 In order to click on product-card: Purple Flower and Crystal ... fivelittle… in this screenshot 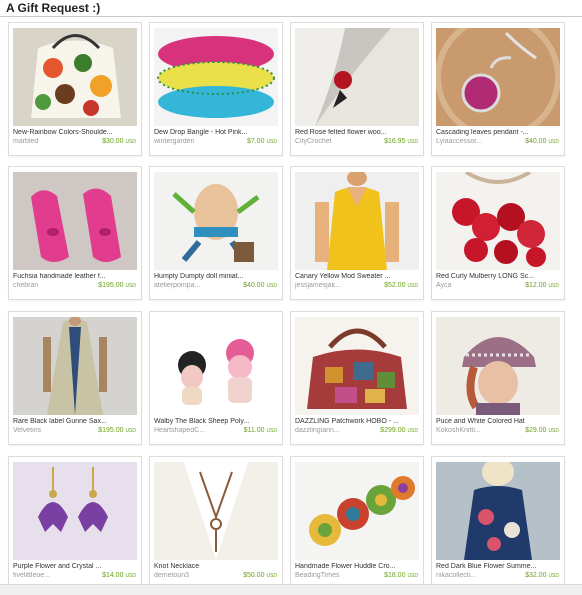, I will do `click(75, 523)`.